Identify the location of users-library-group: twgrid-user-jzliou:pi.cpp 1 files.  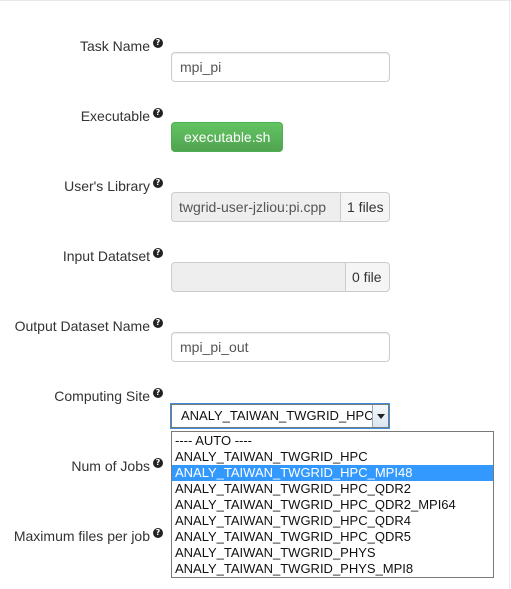
(280, 207).